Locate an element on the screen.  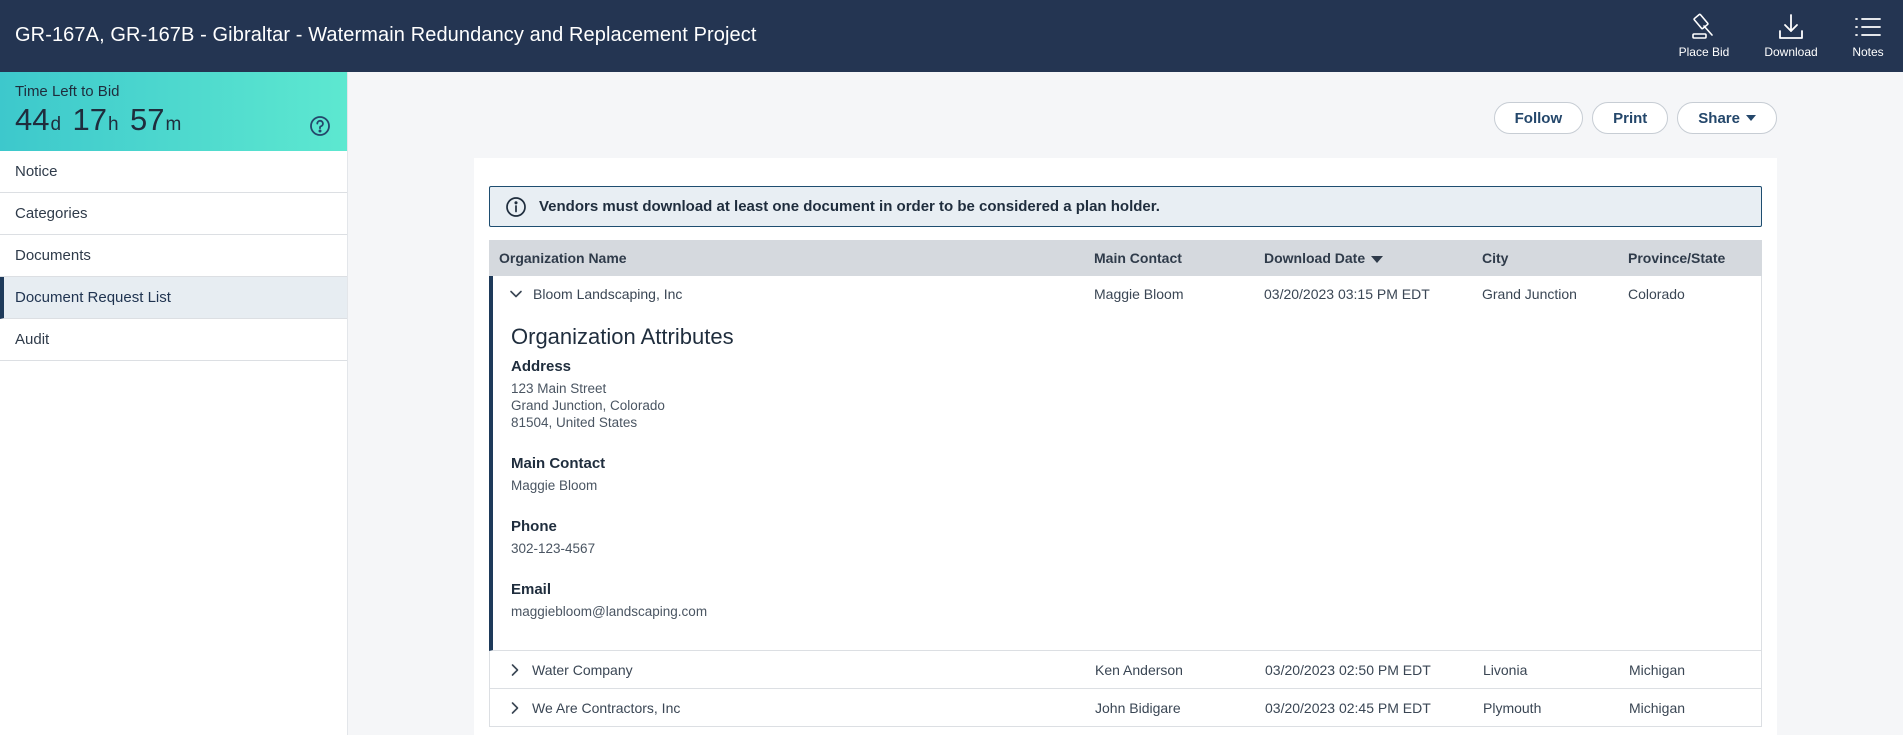
phone-group: Phone 302-123-4567 is located at coordinates (1127, 537).